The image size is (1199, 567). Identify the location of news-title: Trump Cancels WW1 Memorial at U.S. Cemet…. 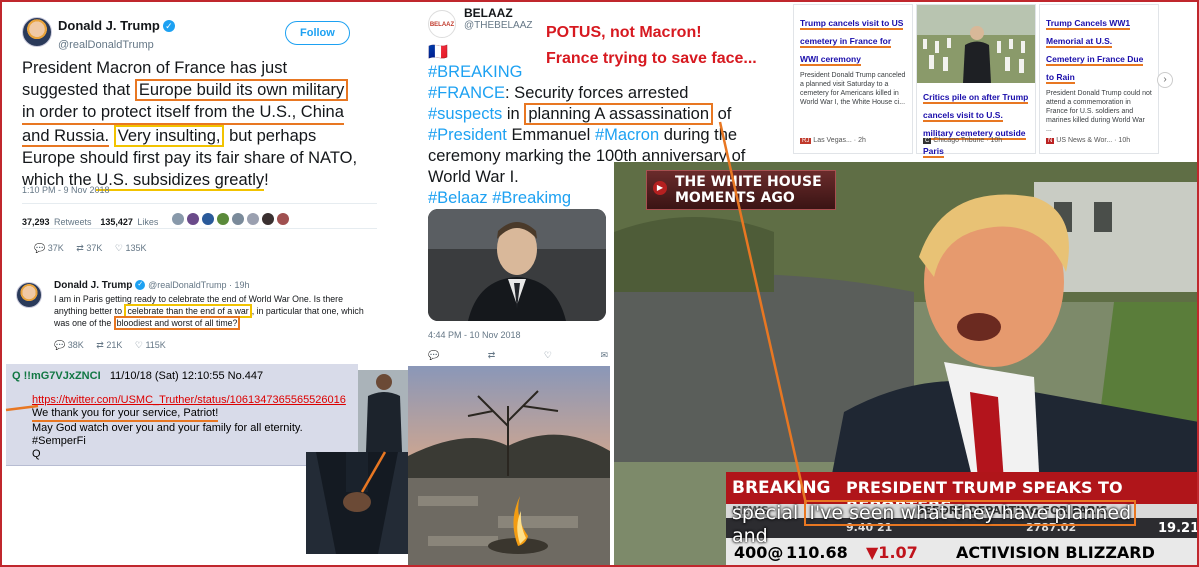
(1095, 51).